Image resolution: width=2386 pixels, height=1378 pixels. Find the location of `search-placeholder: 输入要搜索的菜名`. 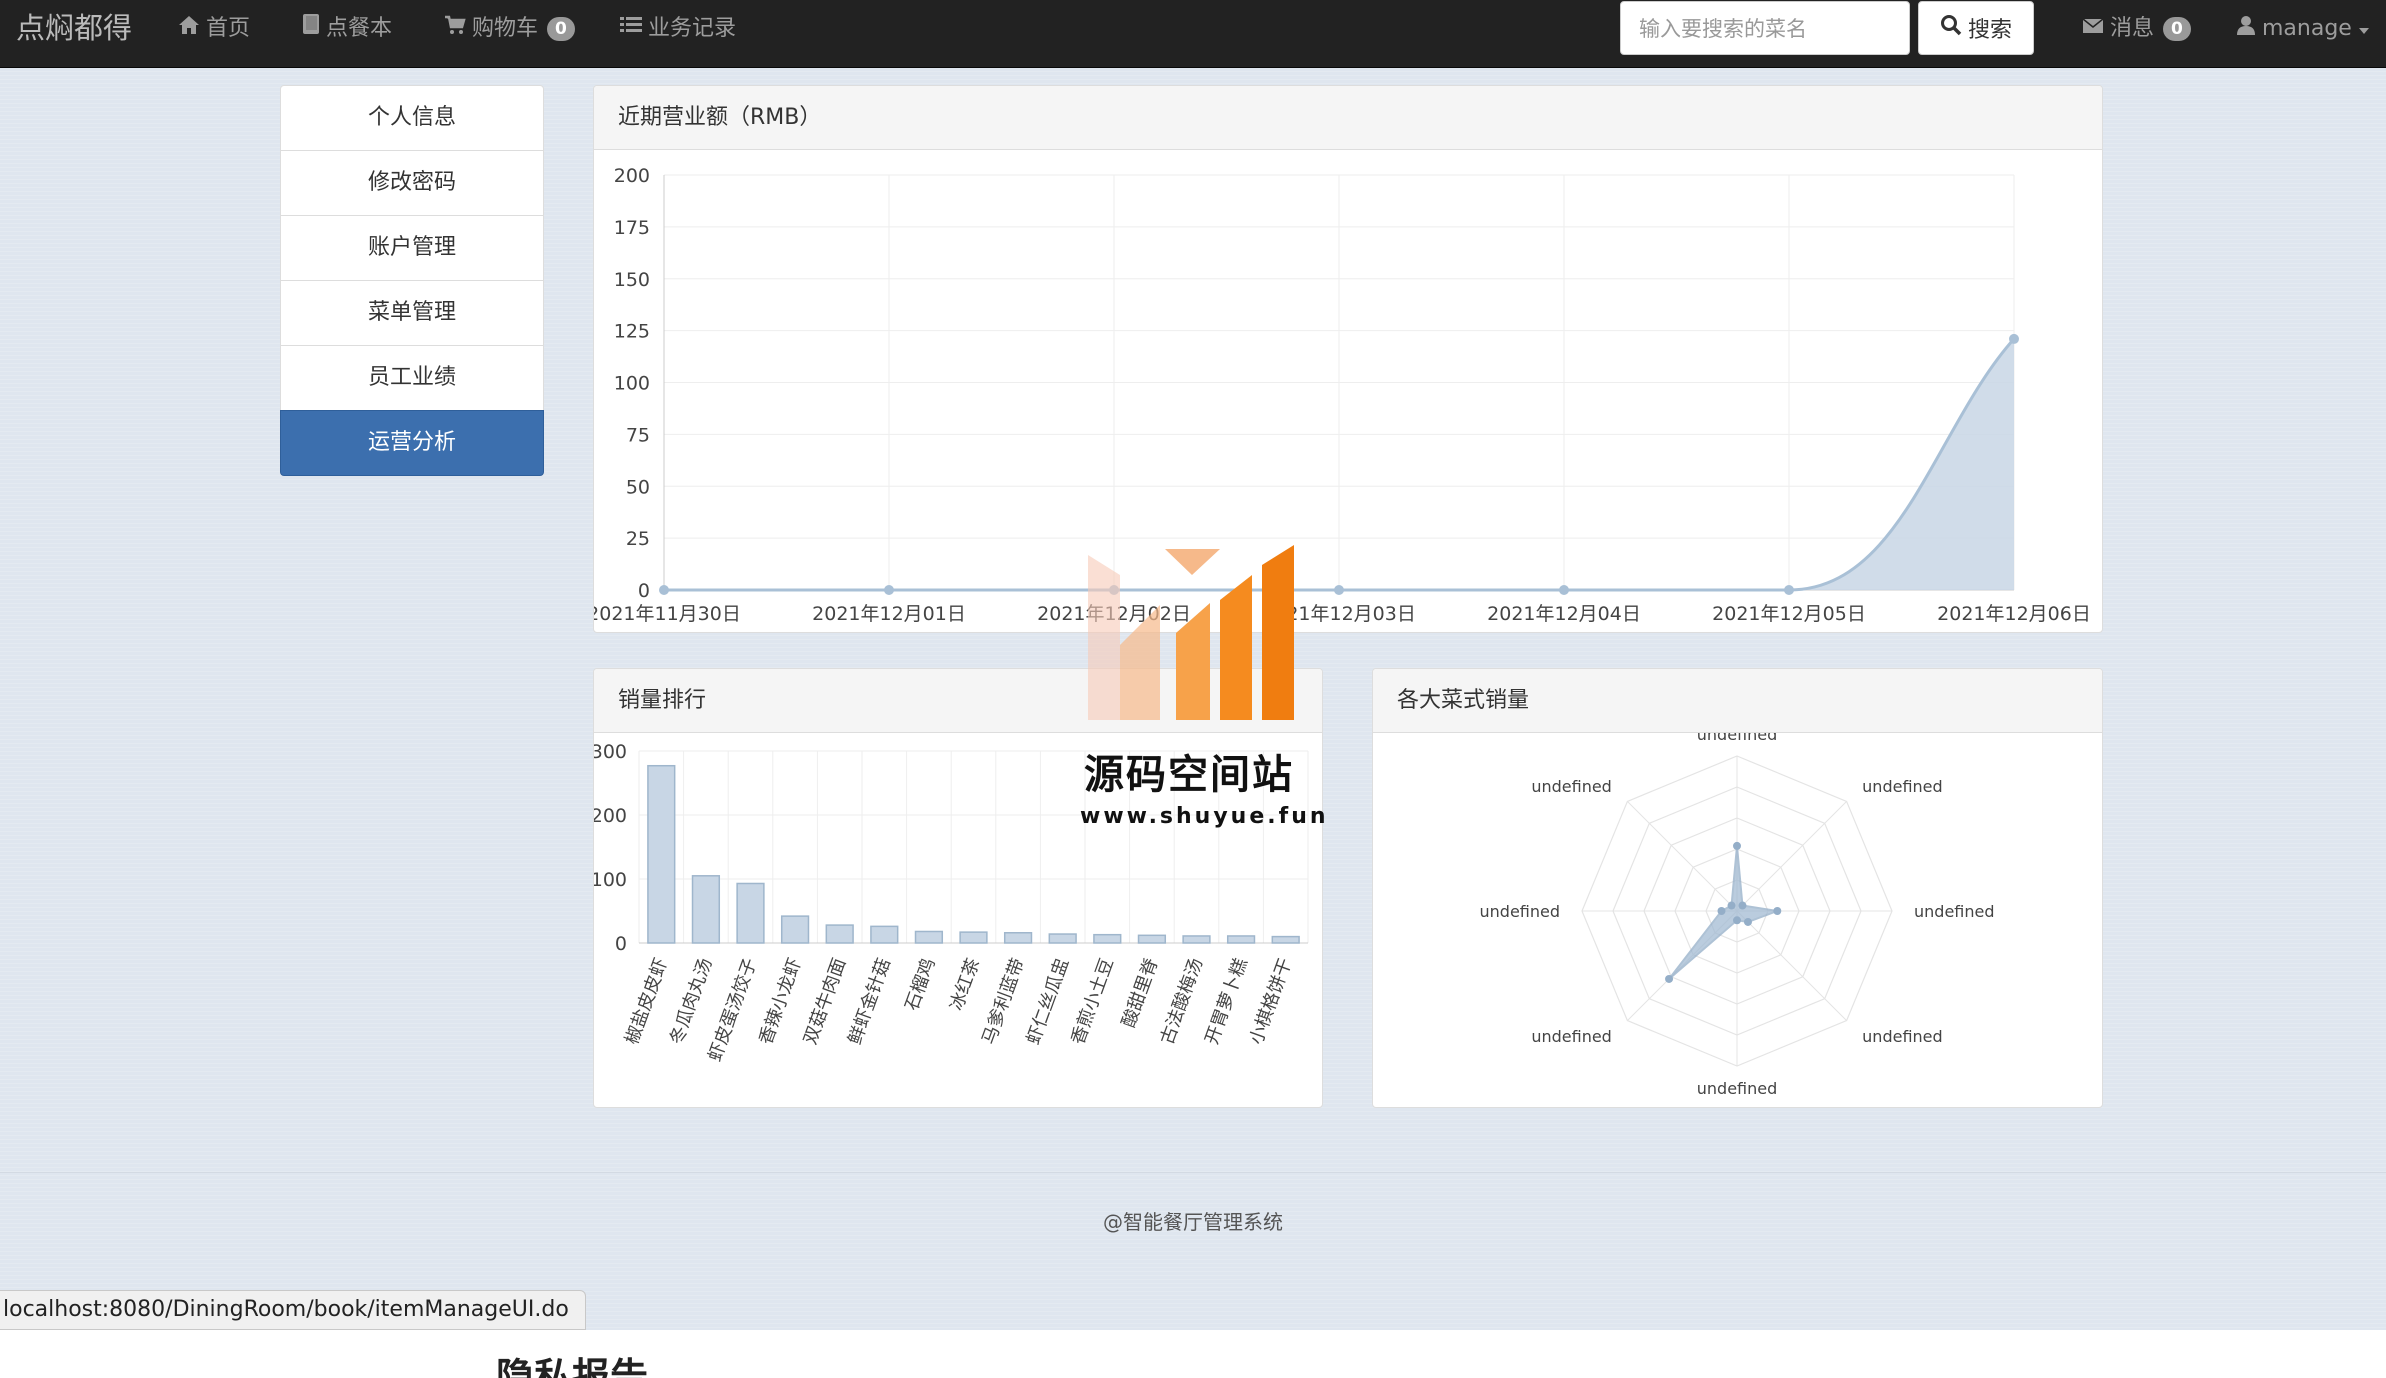

search-placeholder: 输入要搜索的菜名 is located at coordinates (1723, 29).